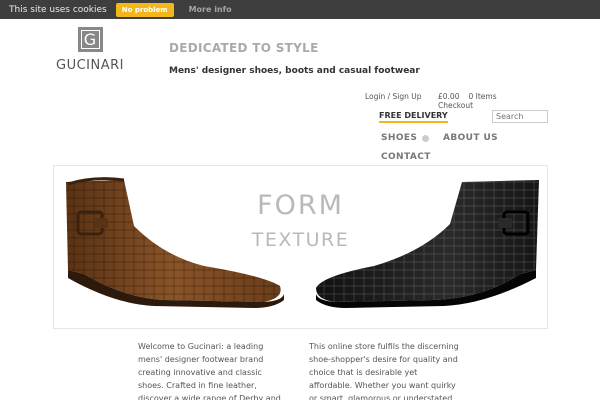 The width and height of the screenshot is (600, 400). What do you see at coordinates (470, 138) in the screenshot?
I see `nav-item-about: ABOUT US` at bounding box center [470, 138].